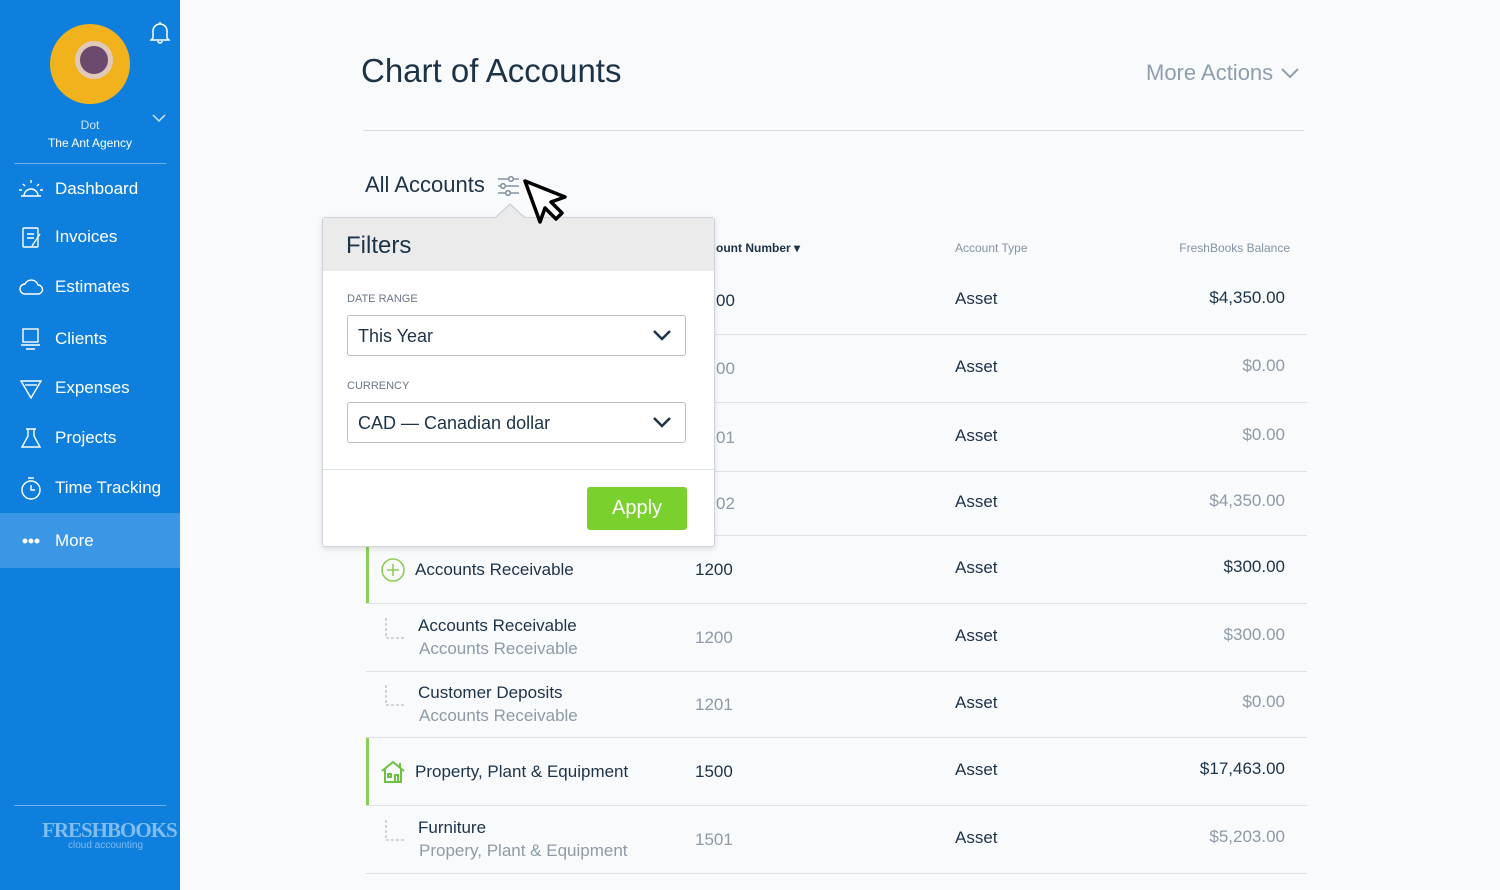  I want to click on parent-account: Propery, Plant & Equipment, so click(523, 850).